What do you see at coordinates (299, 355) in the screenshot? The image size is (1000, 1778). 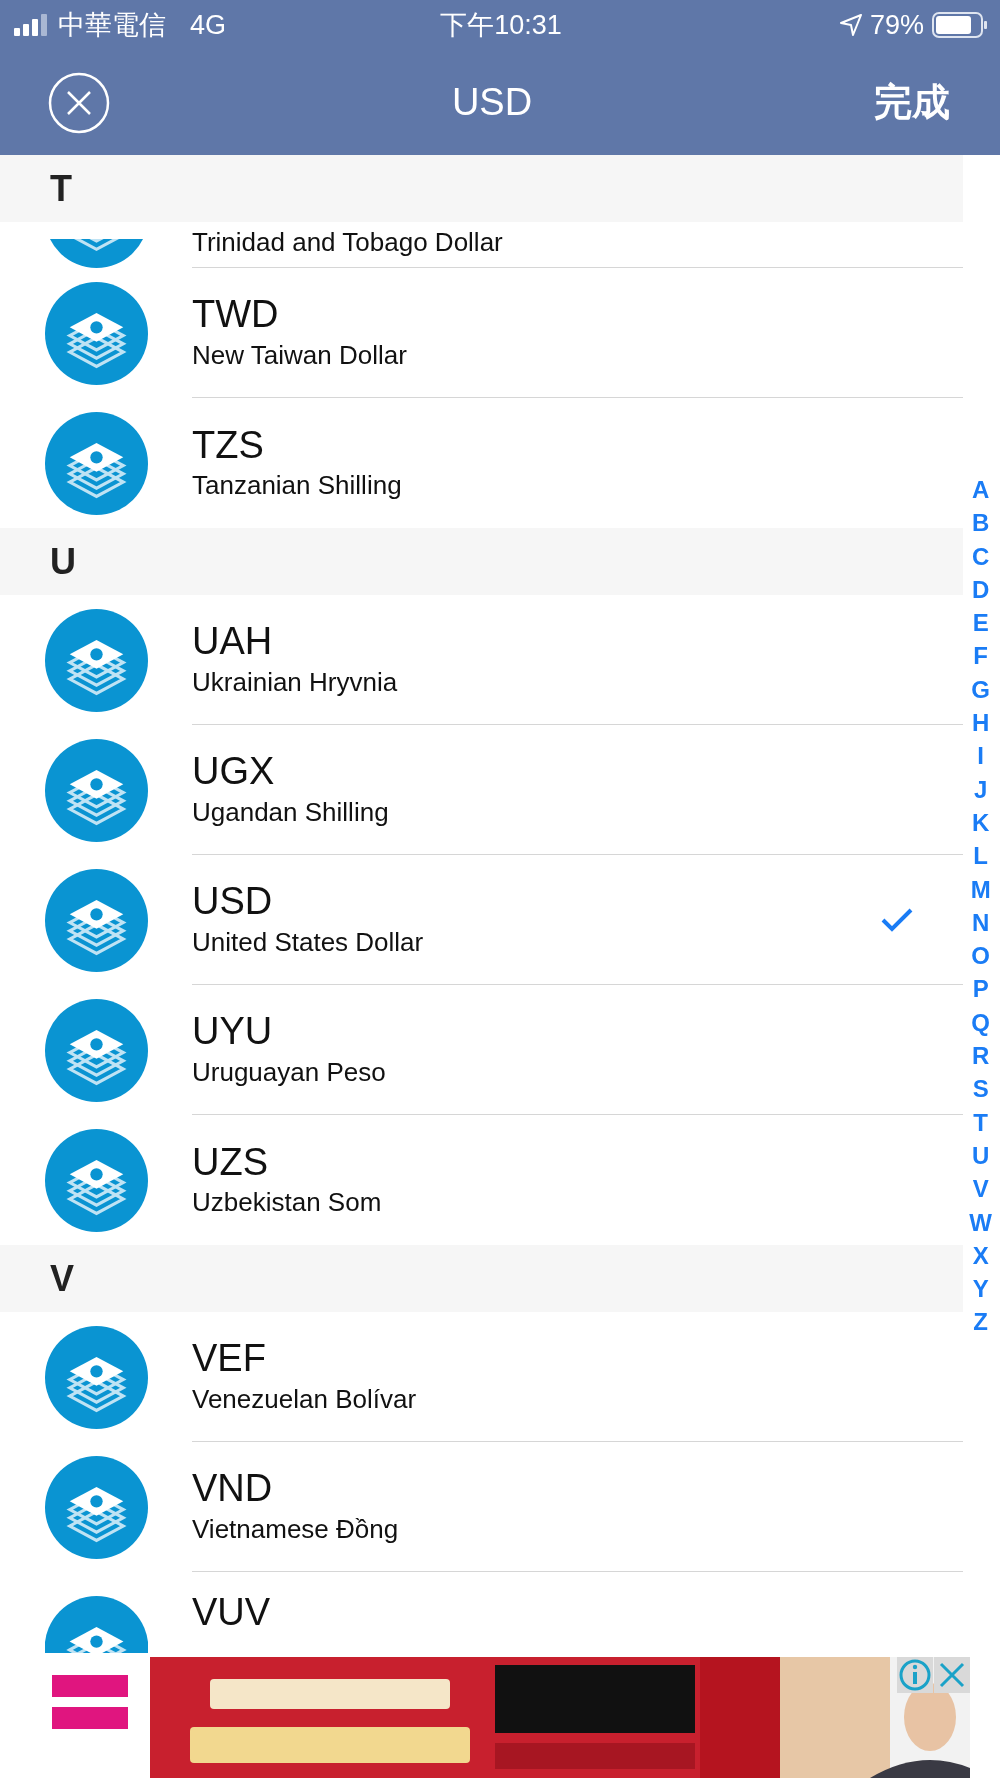 I see `currency-name: New Taiwan Dollar` at bounding box center [299, 355].